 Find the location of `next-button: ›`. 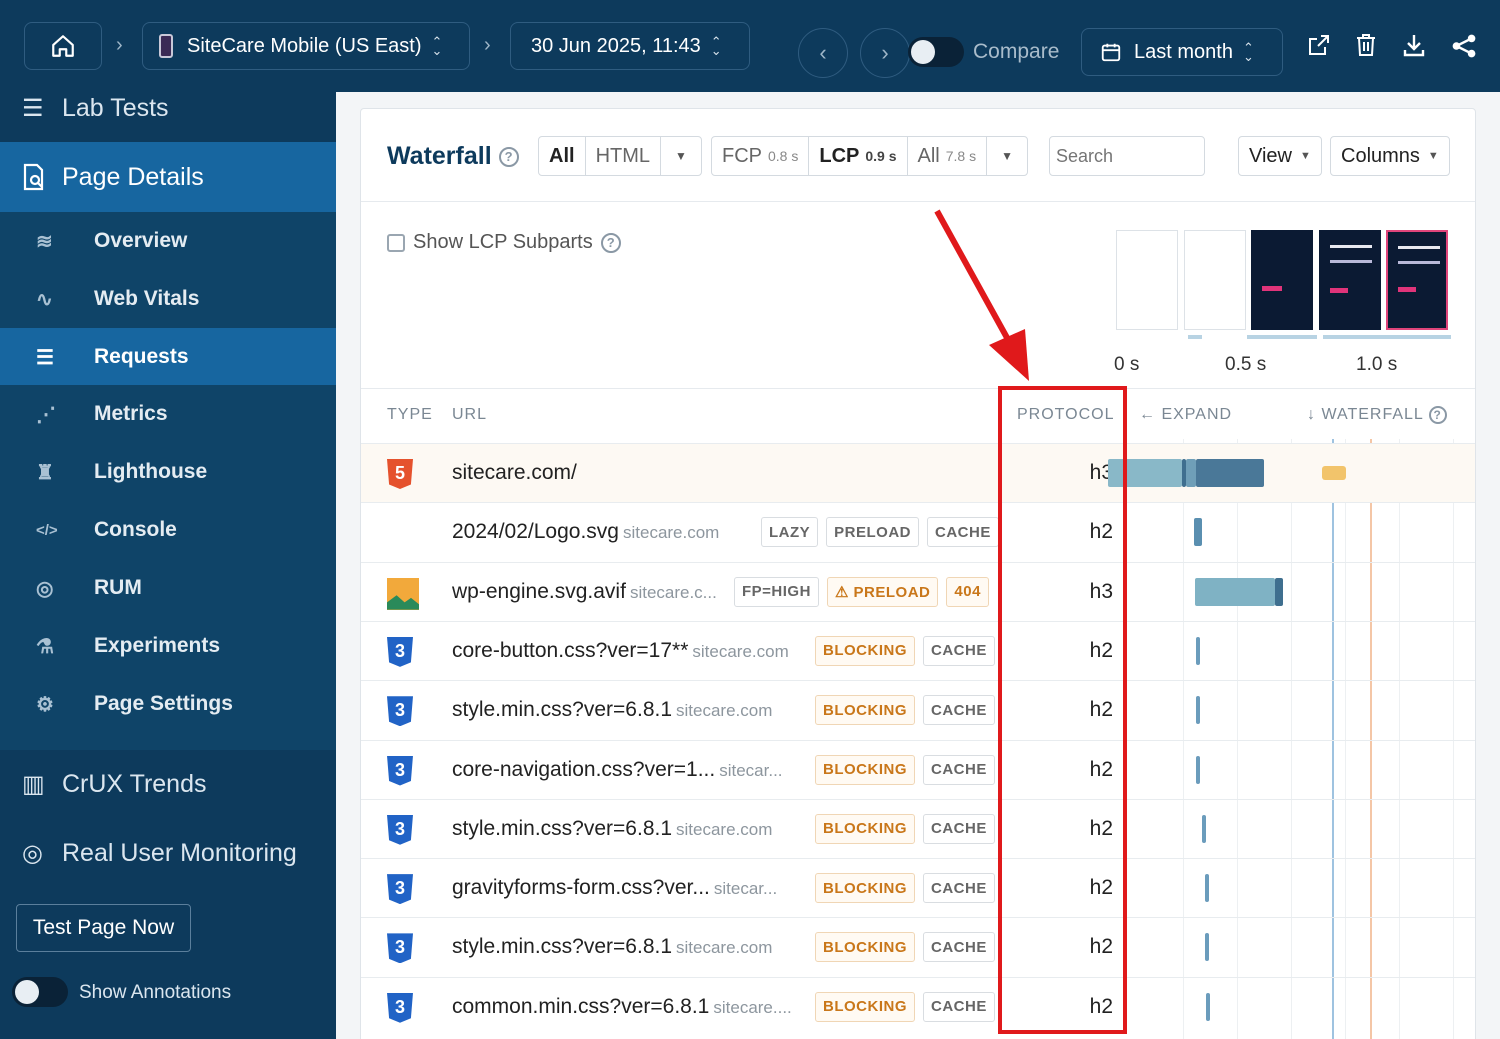

next-button: › is located at coordinates (885, 53).